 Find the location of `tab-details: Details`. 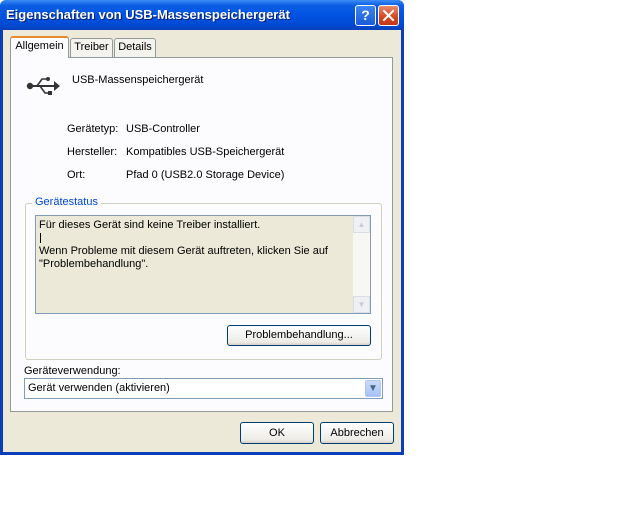

tab-details: Details is located at coordinates (135, 47).